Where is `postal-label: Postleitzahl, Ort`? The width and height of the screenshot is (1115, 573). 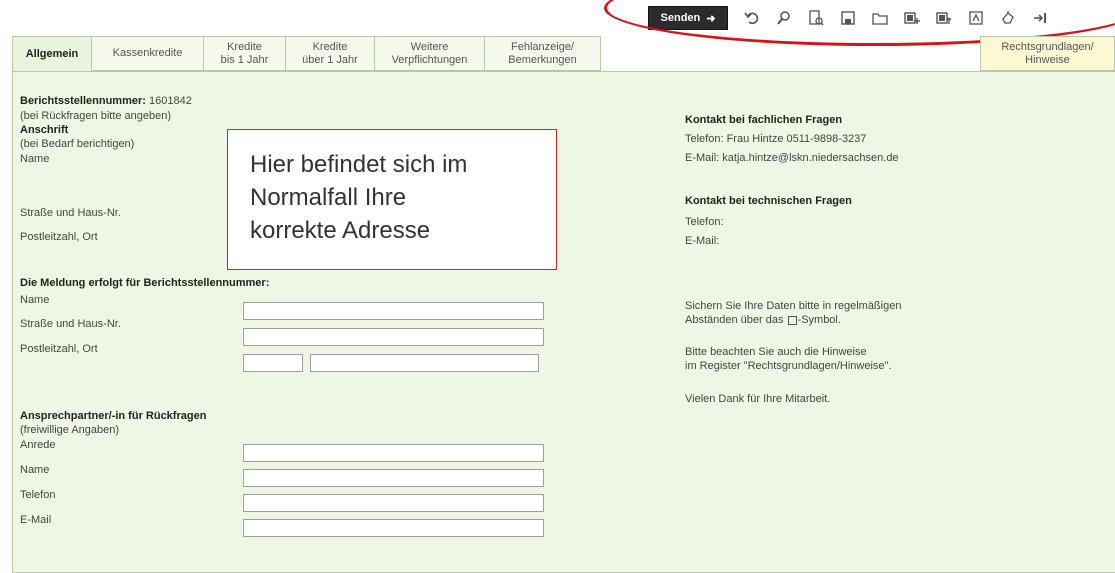 postal-label: Postleitzahl, Ort is located at coordinates (59, 237).